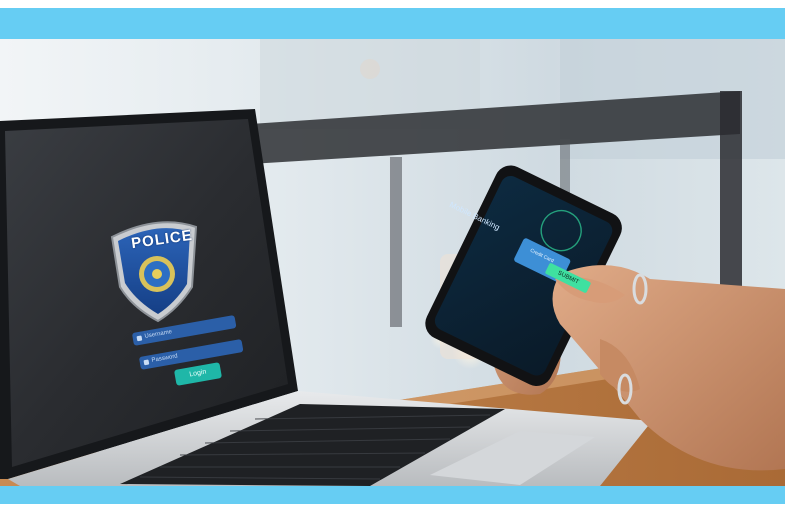 The width and height of the screenshot is (785, 506). Describe the element at coordinates (146, 362) in the screenshot. I see `lock-icon` at that location.